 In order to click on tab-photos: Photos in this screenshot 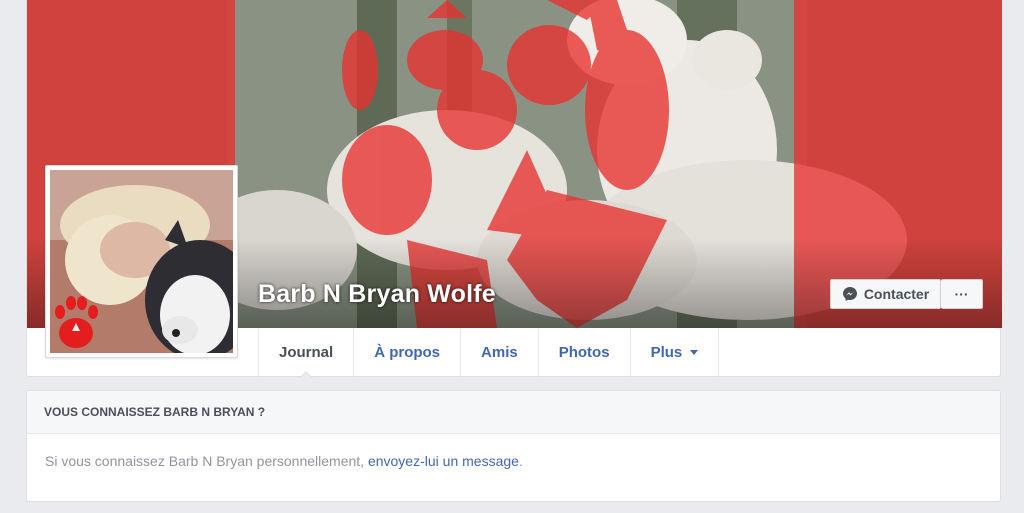, I will do `click(583, 352)`.